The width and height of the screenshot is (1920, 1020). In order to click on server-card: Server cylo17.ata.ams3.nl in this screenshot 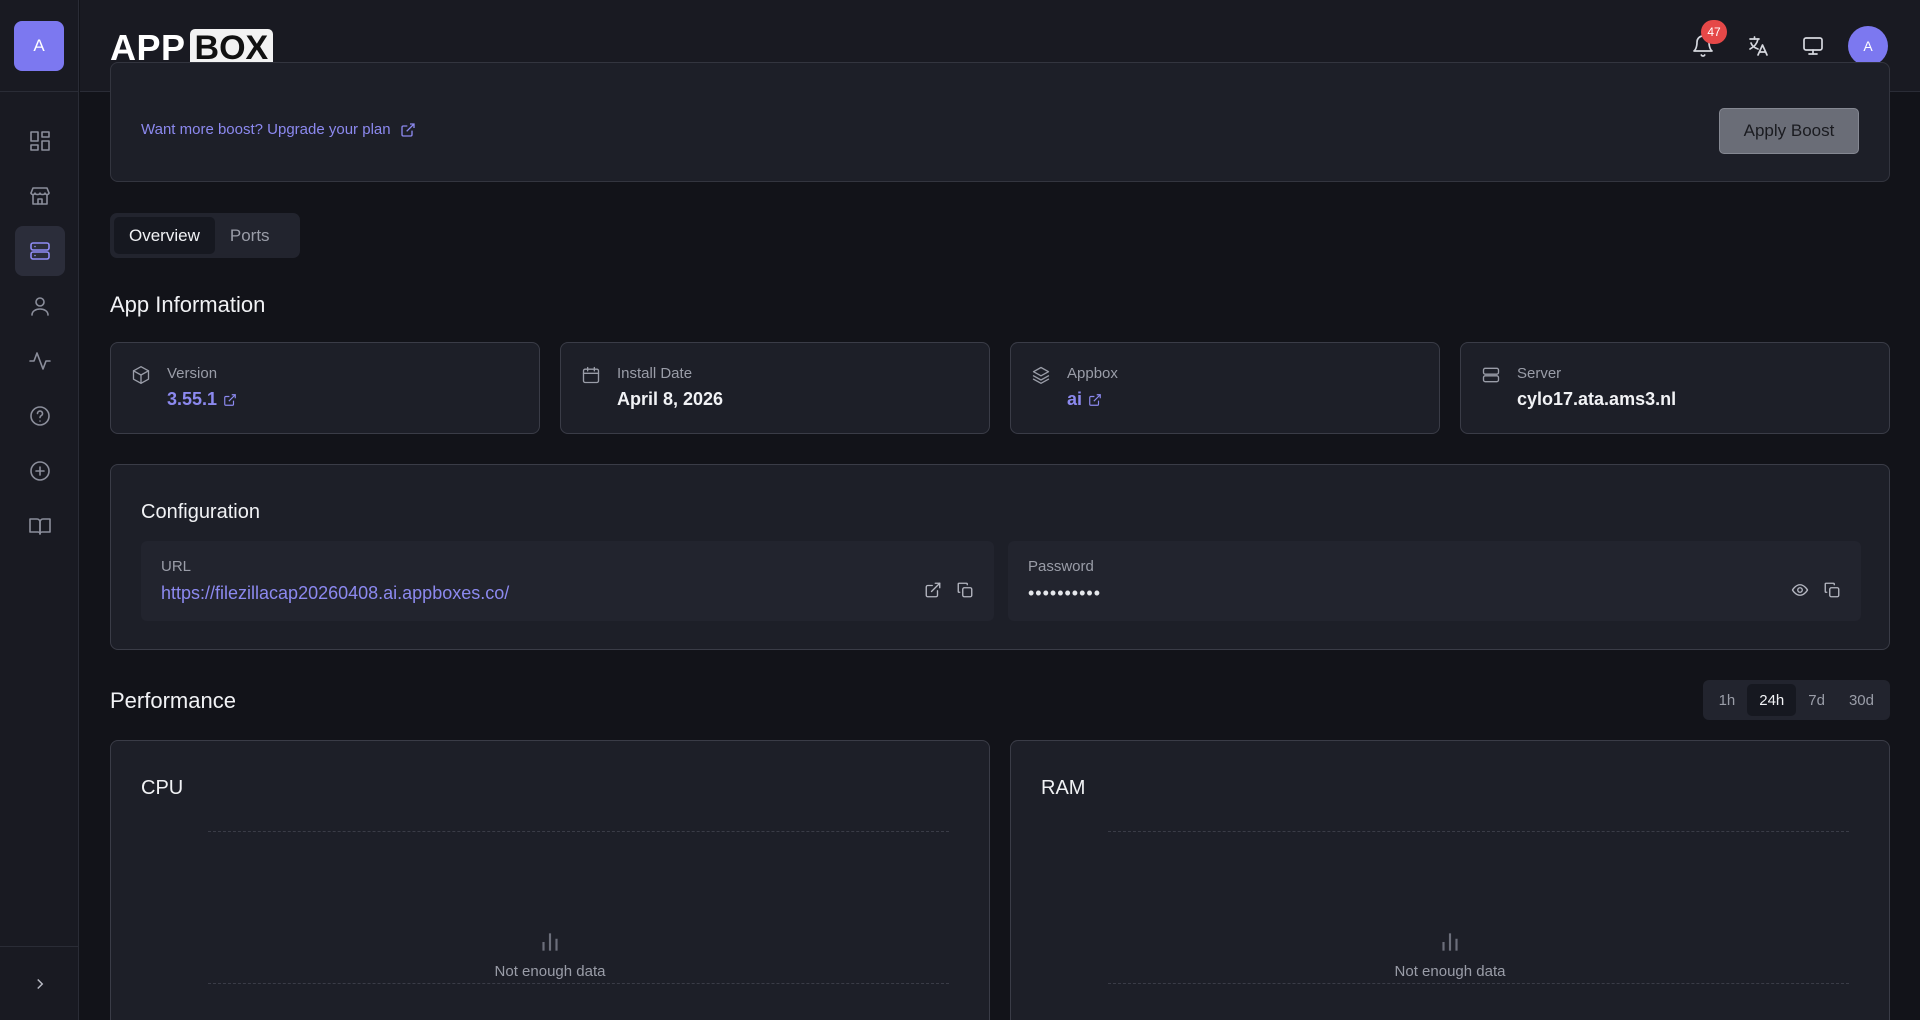, I will do `click(1675, 388)`.